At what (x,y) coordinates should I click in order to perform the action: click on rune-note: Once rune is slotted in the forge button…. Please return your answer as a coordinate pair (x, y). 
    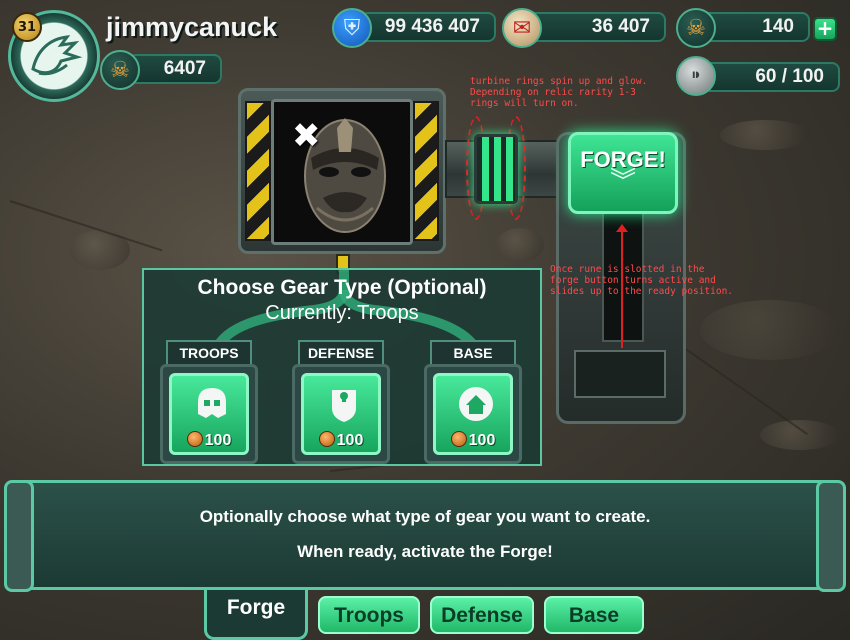
    Looking at the image, I should click on (642, 280).